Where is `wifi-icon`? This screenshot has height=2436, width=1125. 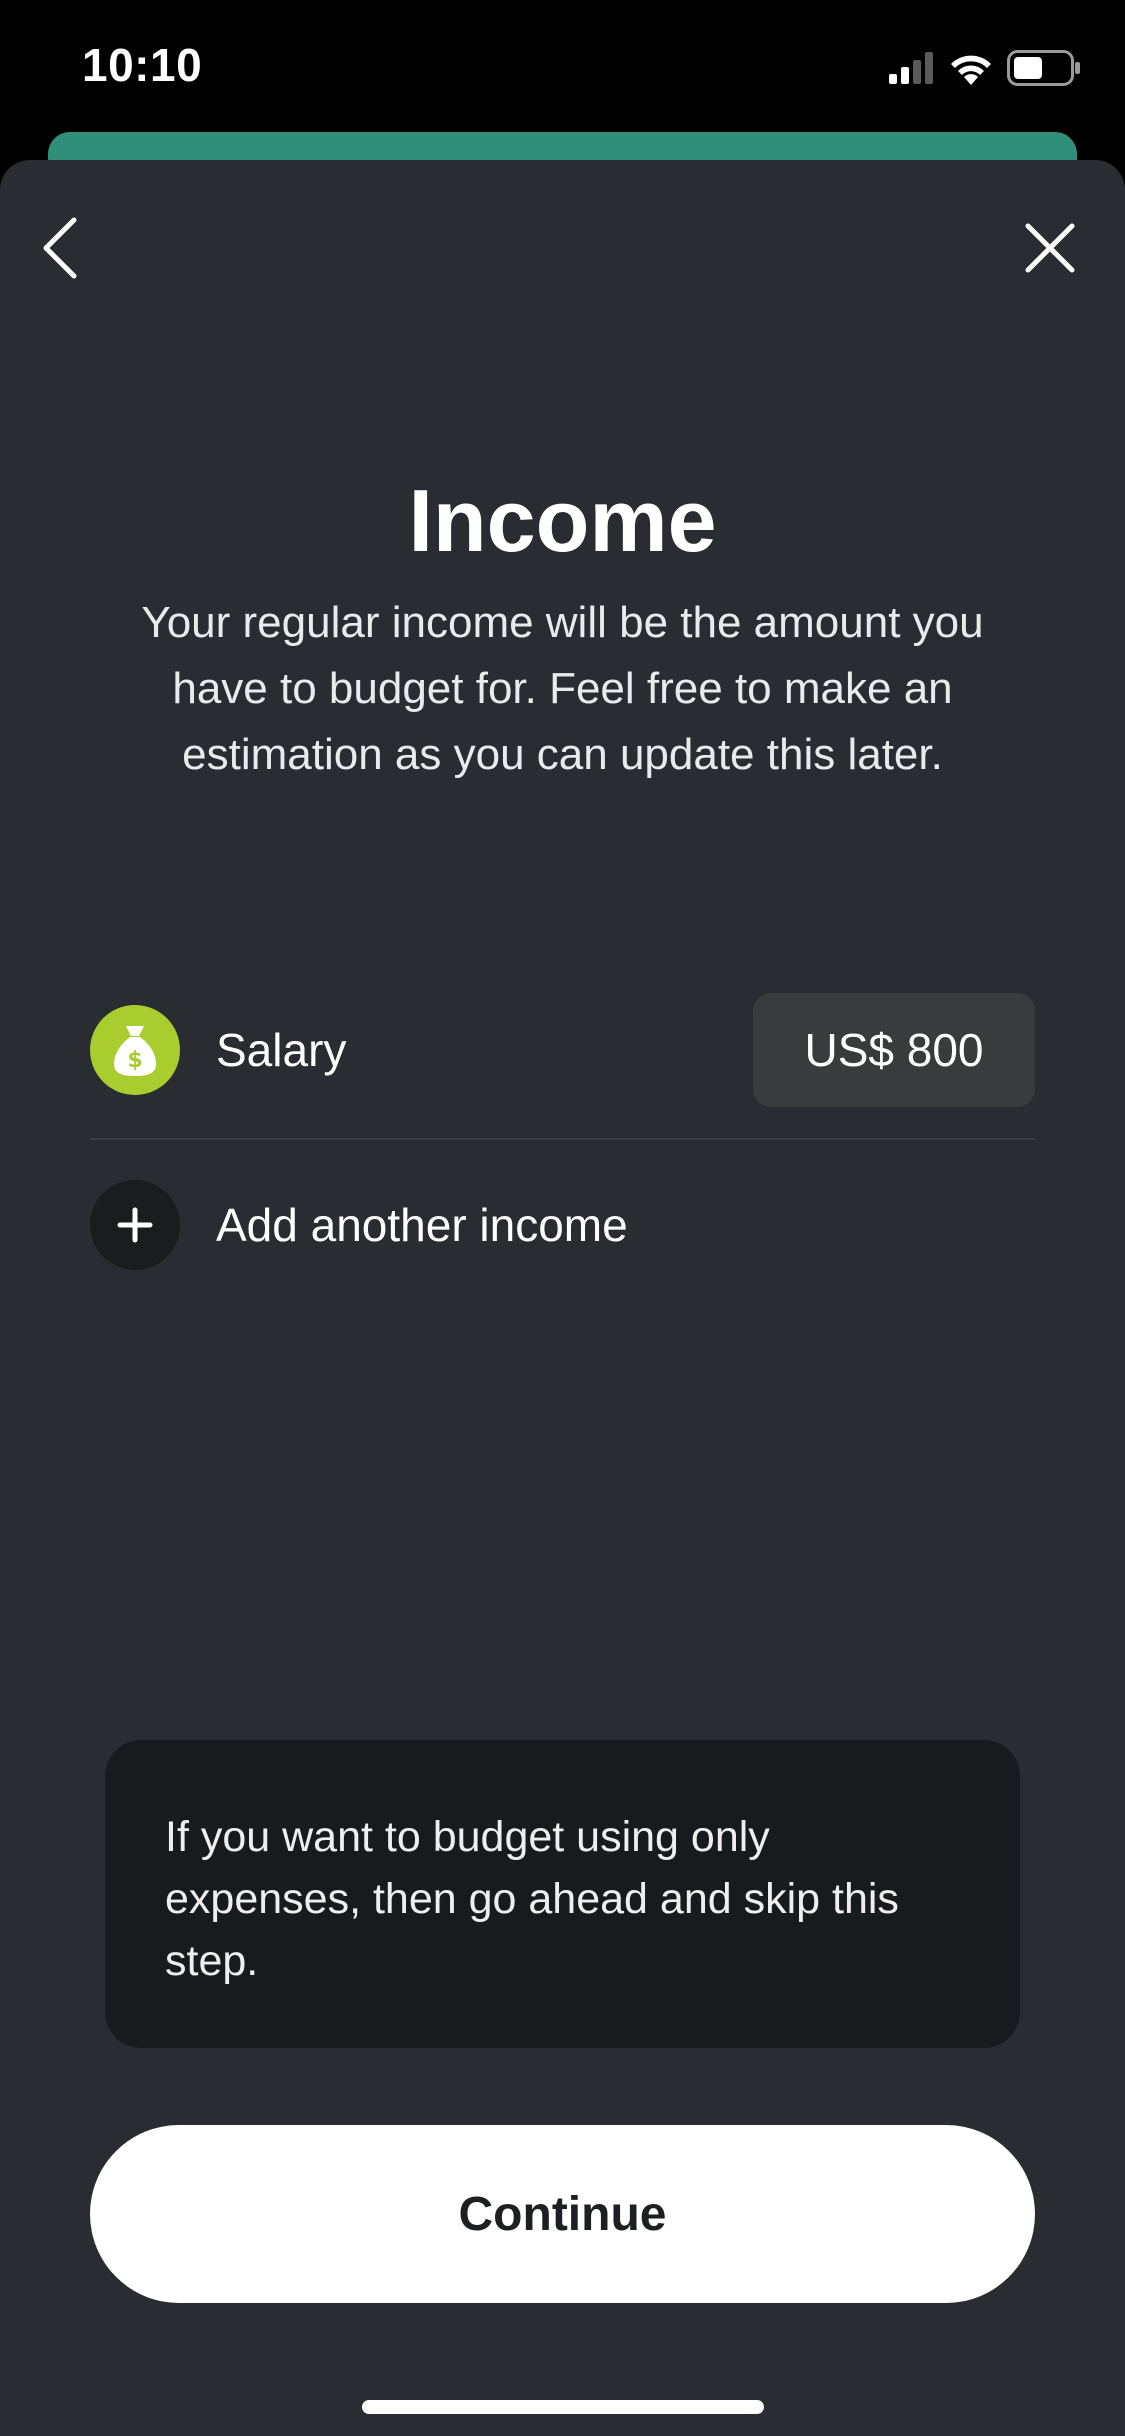 wifi-icon is located at coordinates (971, 70).